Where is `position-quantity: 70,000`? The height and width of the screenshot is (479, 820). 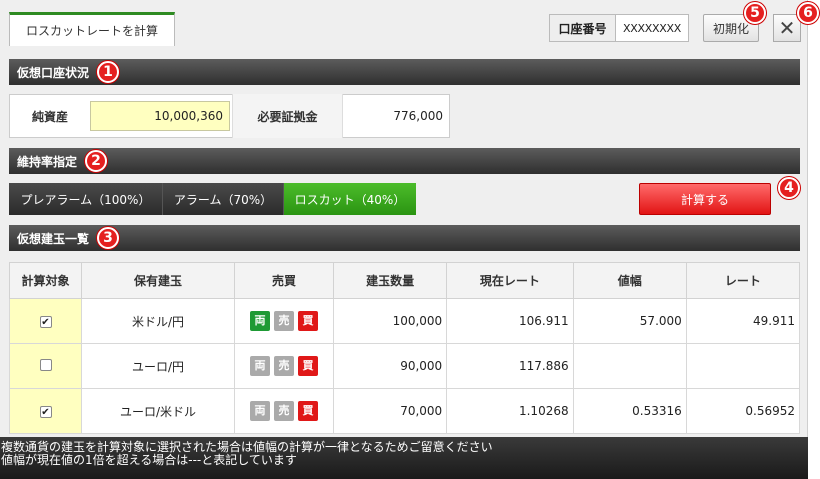
position-quantity: 70,000 is located at coordinates (390, 411).